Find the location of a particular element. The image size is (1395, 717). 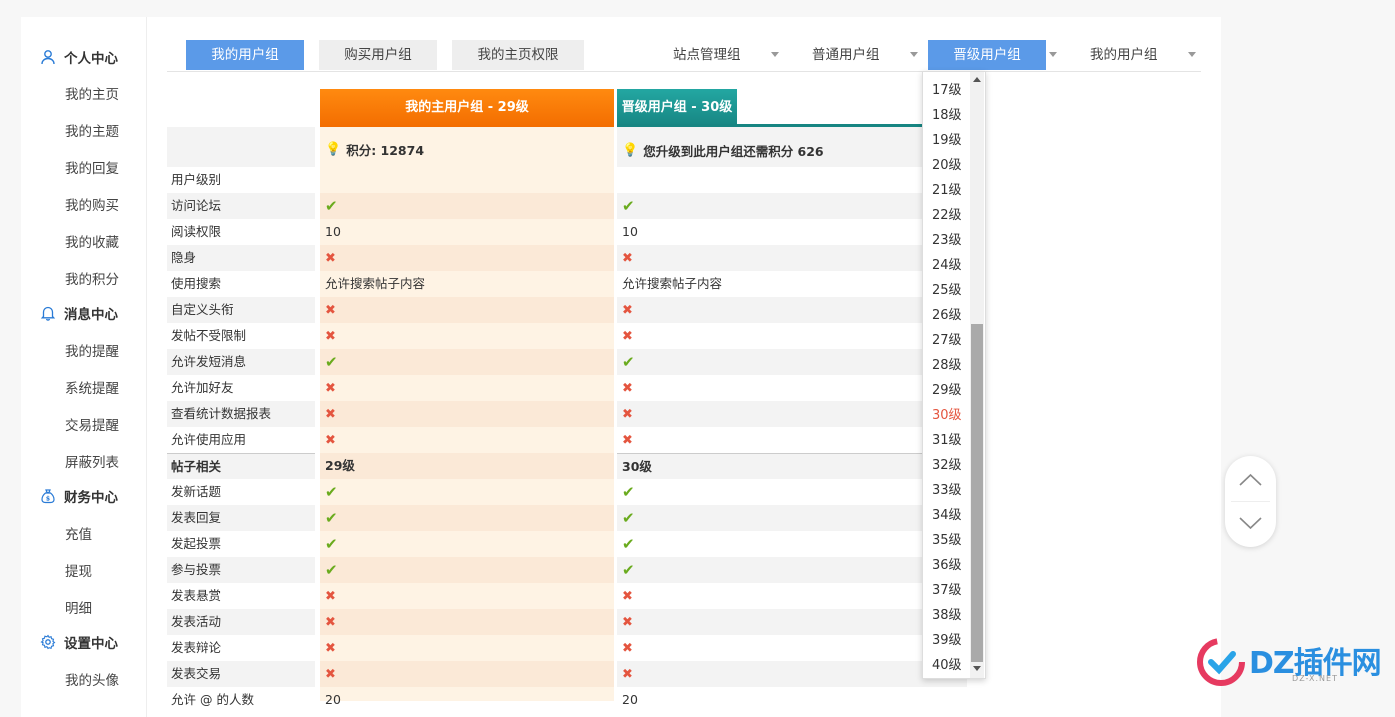

row-label: 阅读权限 is located at coordinates (241, 232).